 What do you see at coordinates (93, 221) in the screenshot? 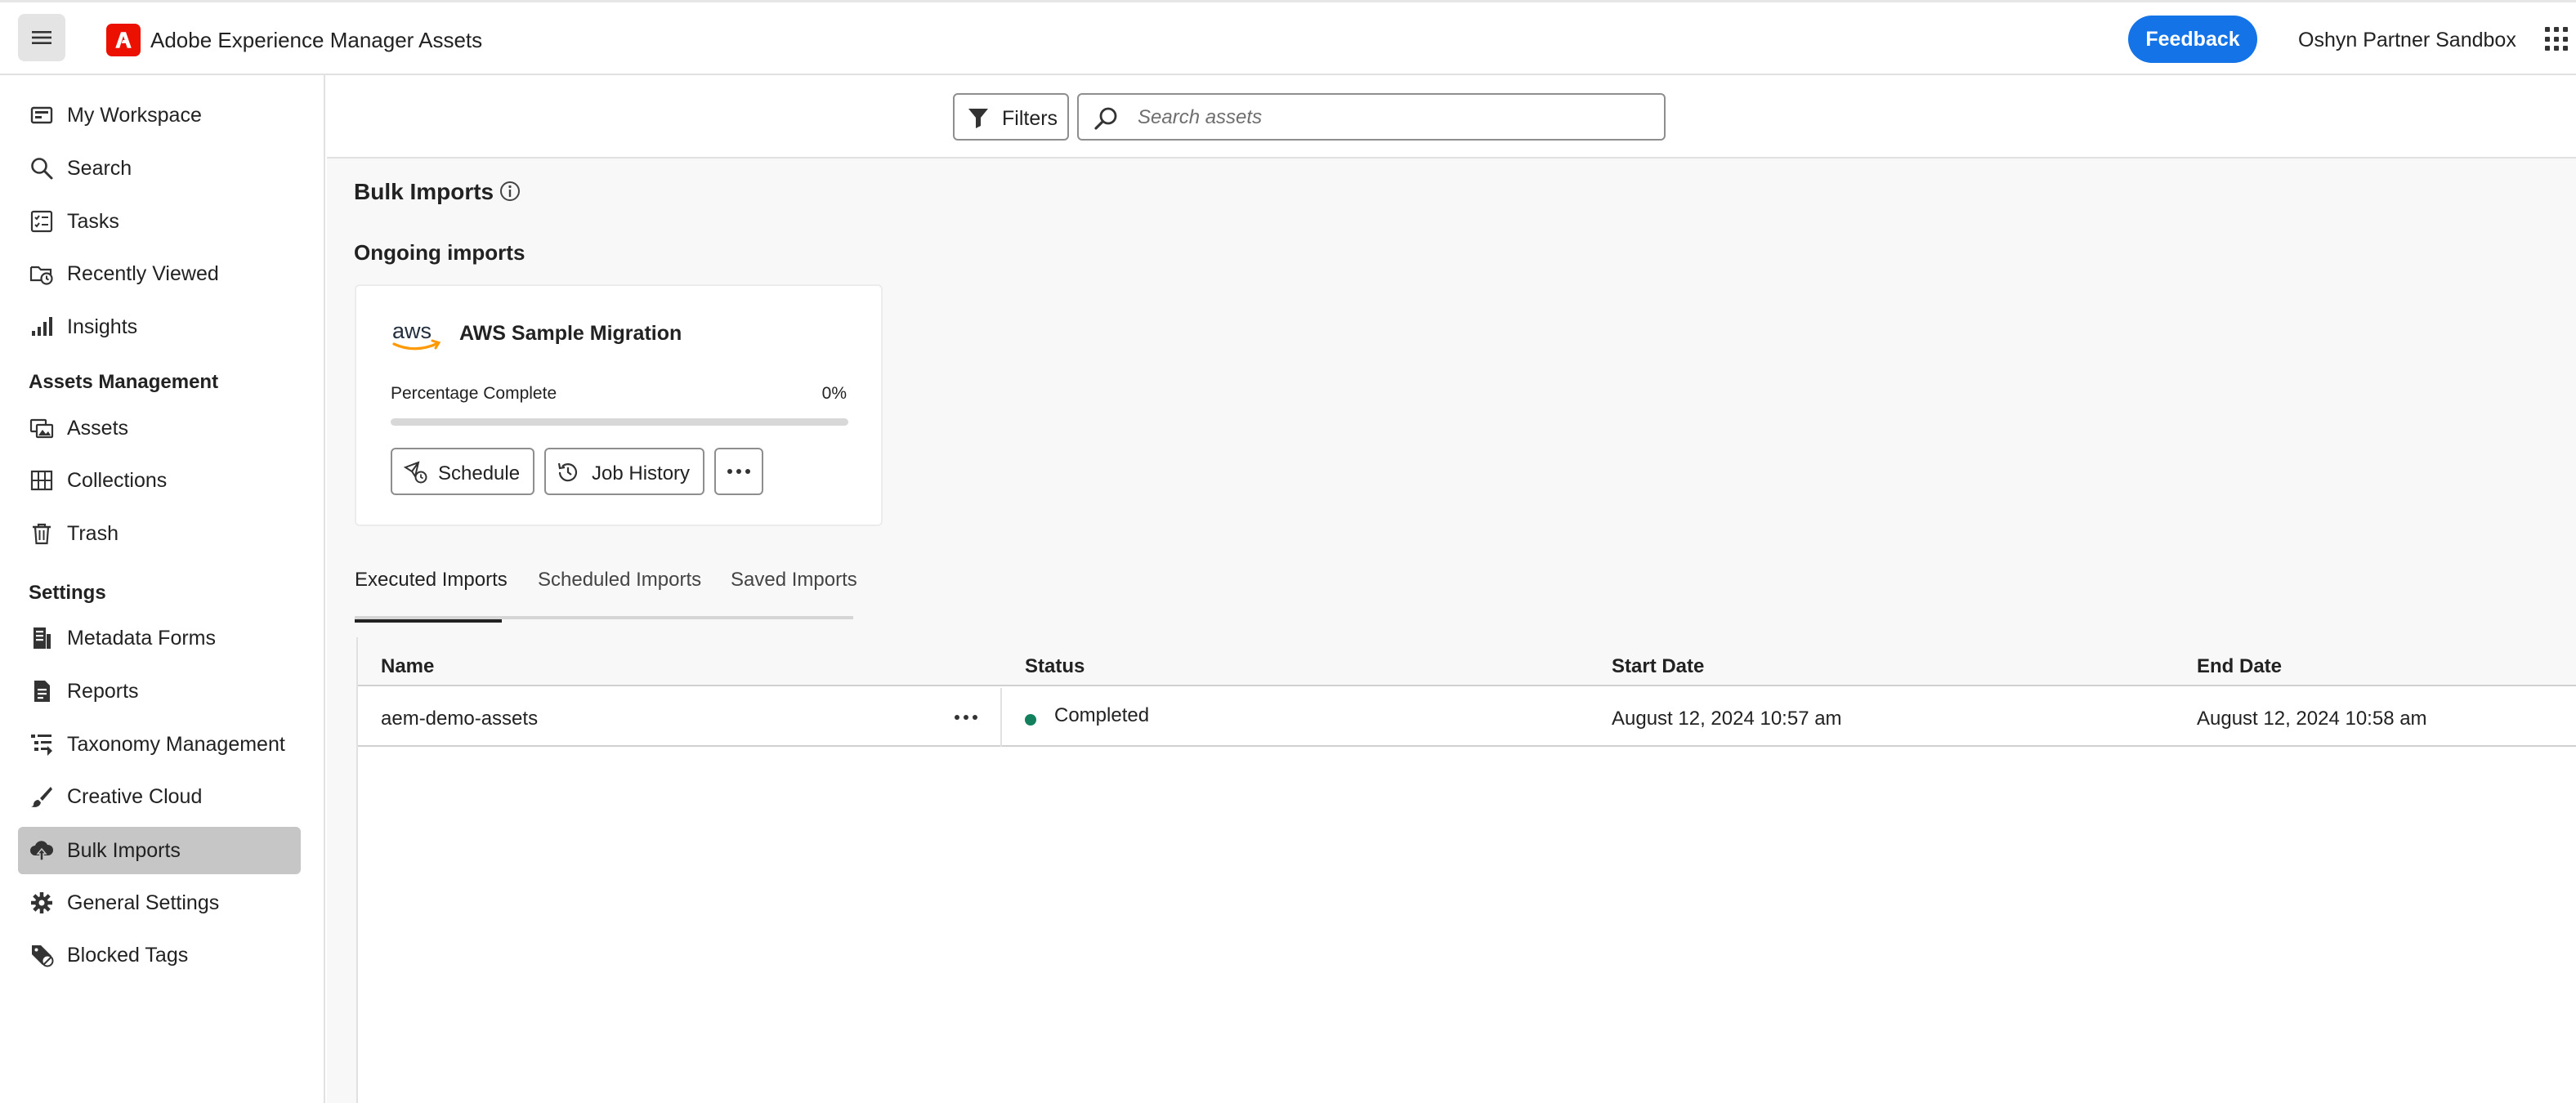
I see `sidebar-item-label: Tasks` at bounding box center [93, 221].